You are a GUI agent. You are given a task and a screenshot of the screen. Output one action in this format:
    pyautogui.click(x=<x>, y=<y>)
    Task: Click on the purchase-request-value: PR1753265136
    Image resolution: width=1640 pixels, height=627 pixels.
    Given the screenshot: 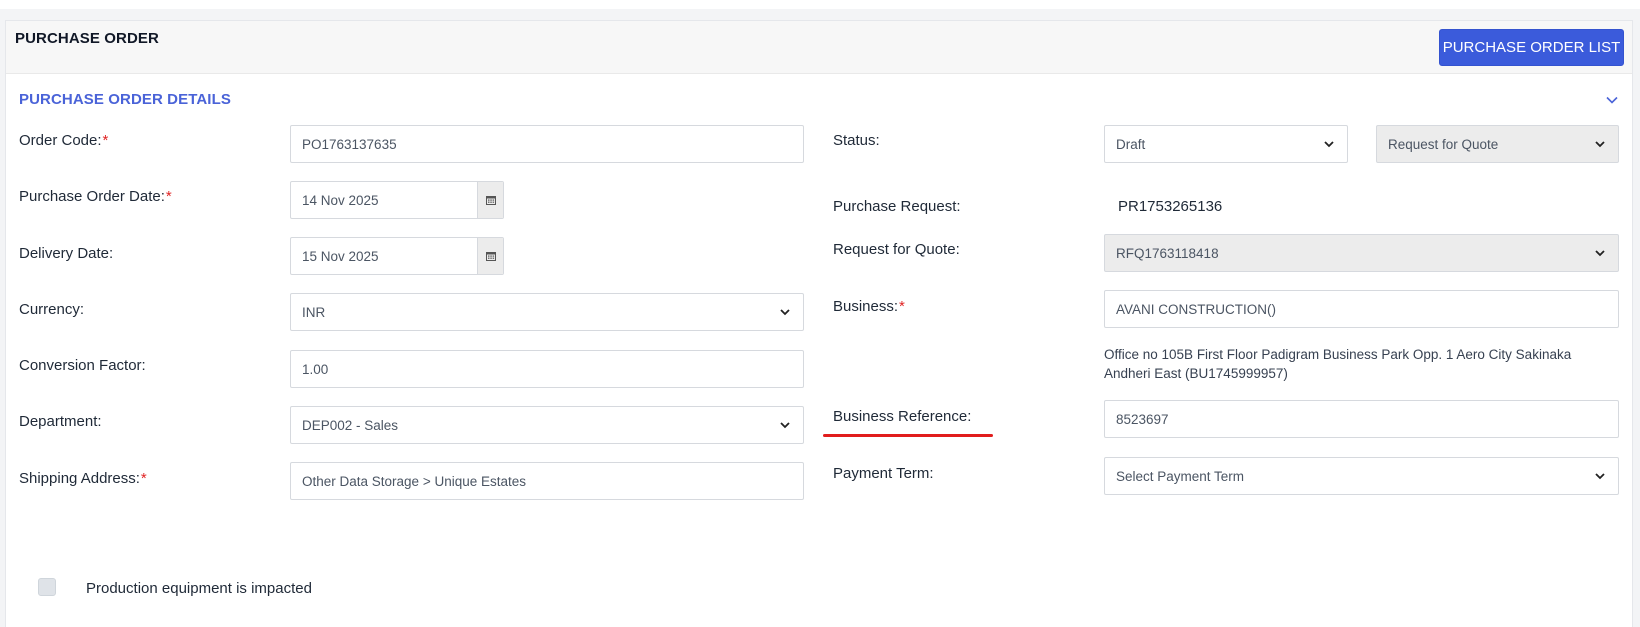 What is the action you would take?
    pyautogui.click(x=1170, y=206)
    